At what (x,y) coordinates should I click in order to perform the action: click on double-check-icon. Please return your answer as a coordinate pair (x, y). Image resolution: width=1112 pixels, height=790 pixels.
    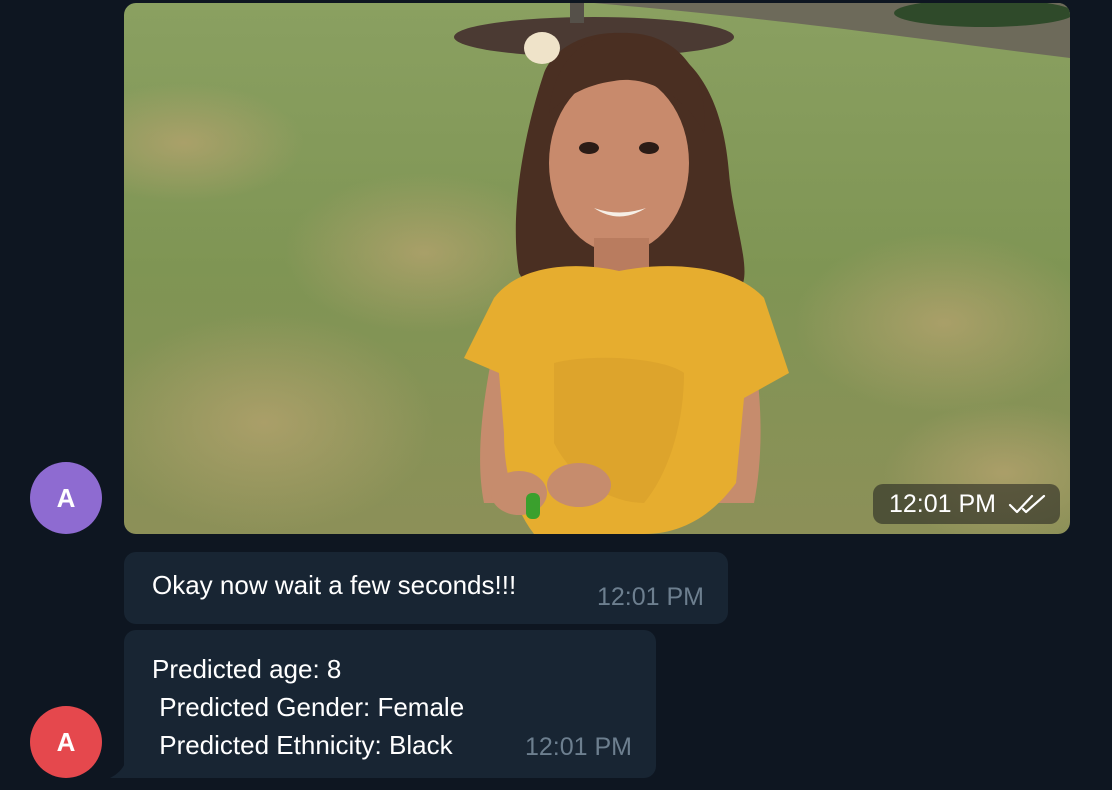
    Looking at the image, I should click on (1027, 504).